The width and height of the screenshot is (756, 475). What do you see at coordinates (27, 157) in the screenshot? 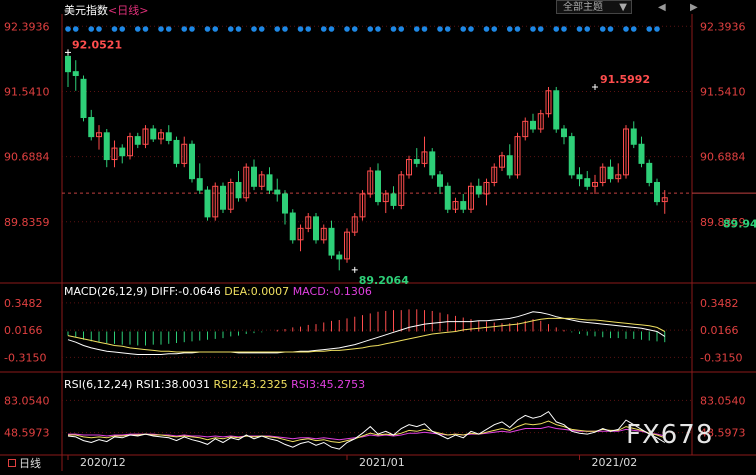
I see `price-tick-left: 90.6884` at bounding box center [27, 157].